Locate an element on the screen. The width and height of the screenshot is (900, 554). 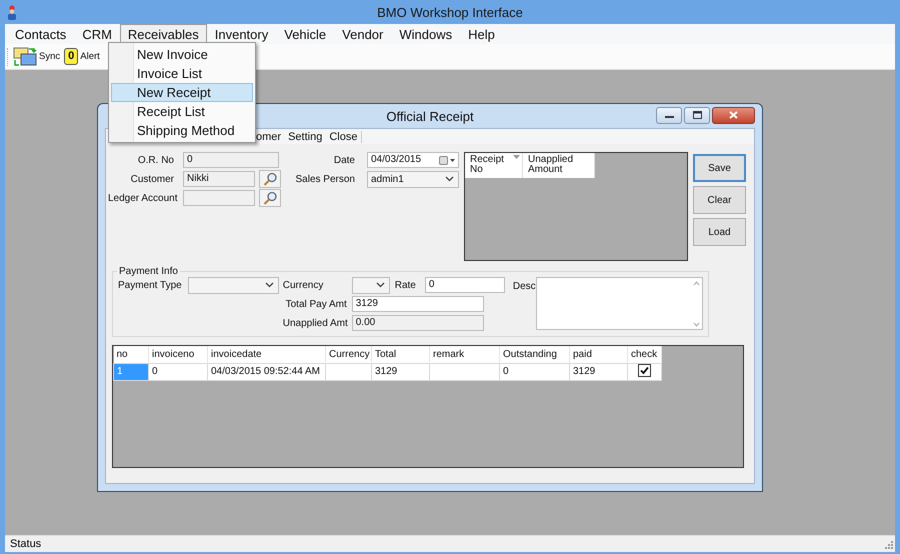
close-button is located at coordinates (733, 115).